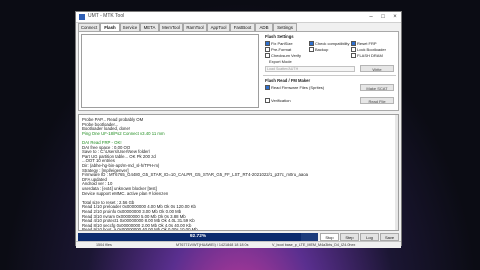 The image size is (480, 270). What do you see at coordinates (288, 80) in the screenshot?
I see `flash-read-label: Flash Read / FM Maker` at bounding box center [288, 80].